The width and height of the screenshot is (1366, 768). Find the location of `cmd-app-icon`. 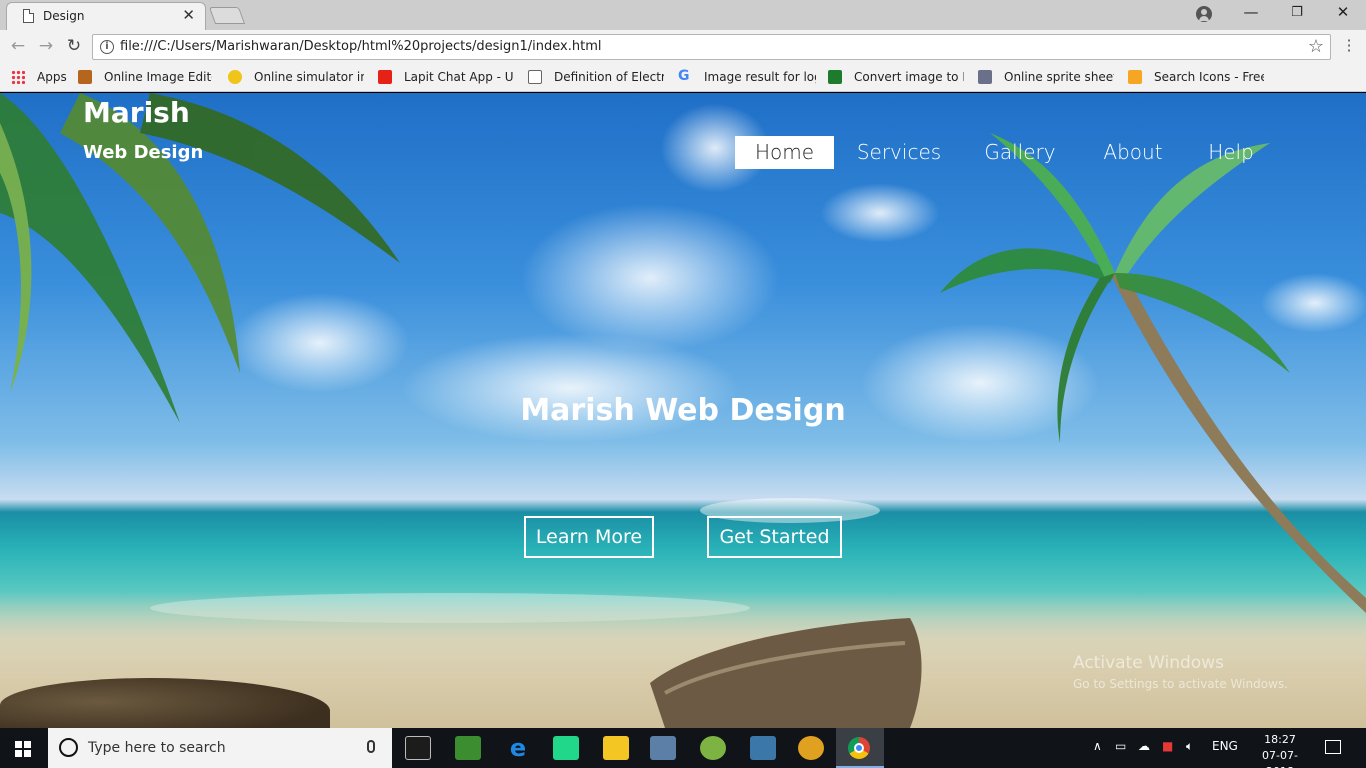

cmd-app-icon is located at coordinates (418, 748).